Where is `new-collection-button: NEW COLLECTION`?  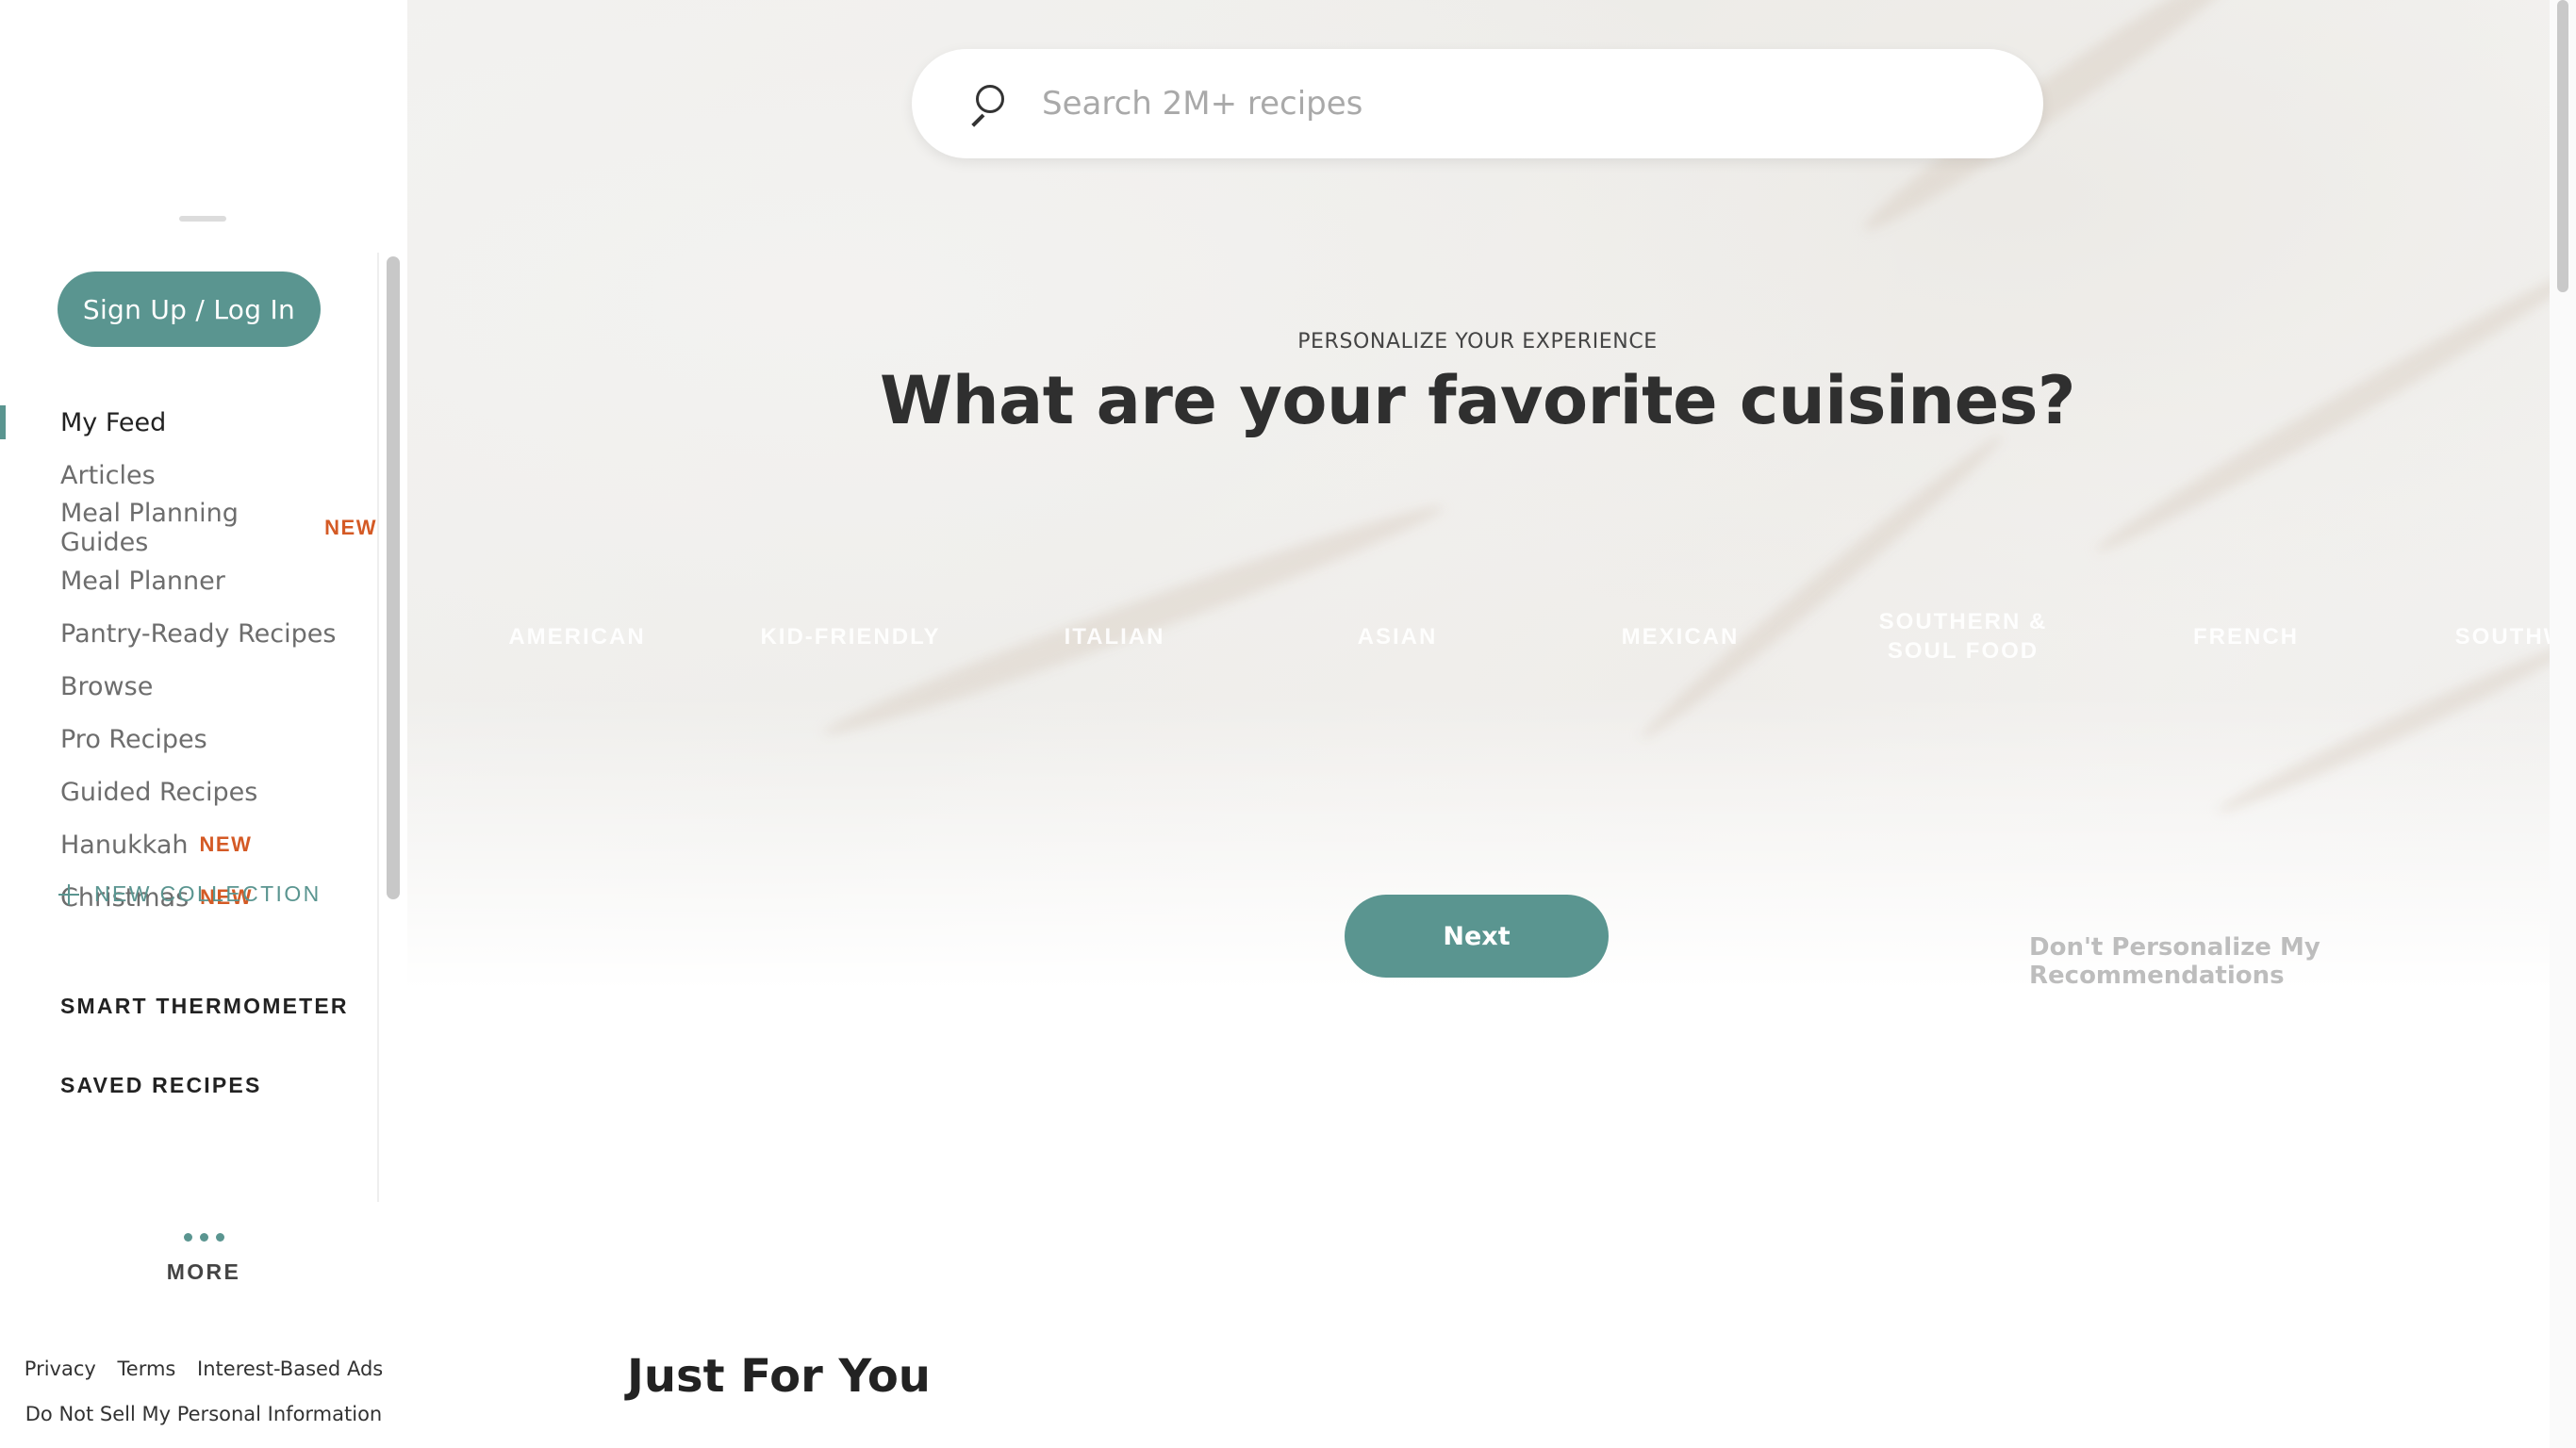 new-collection-button: NEW COLLECTION is located at coordinates (190, 894).